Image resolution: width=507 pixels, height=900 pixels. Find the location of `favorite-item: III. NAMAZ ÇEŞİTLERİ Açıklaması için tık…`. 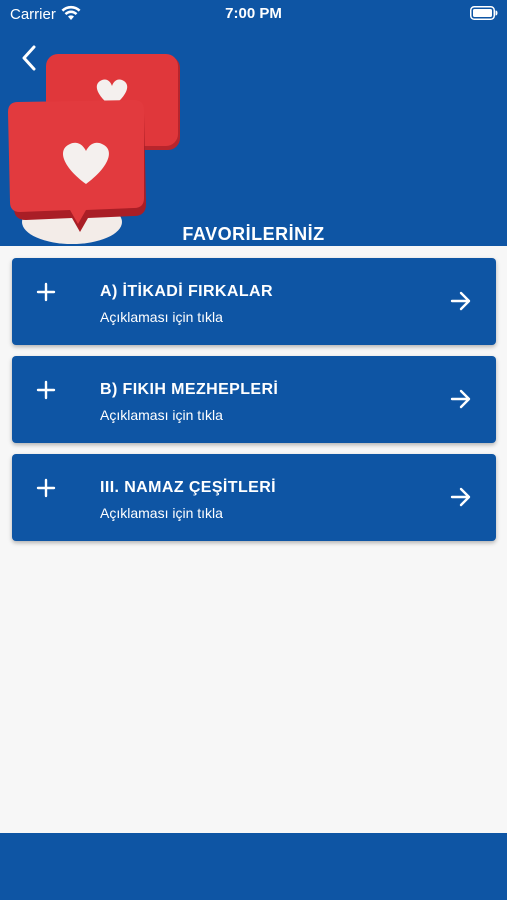

favorite-item: III. NAMAZ ÇEŞİTLERİ Açıklaması için tık… is located at coordinates (254, 497).